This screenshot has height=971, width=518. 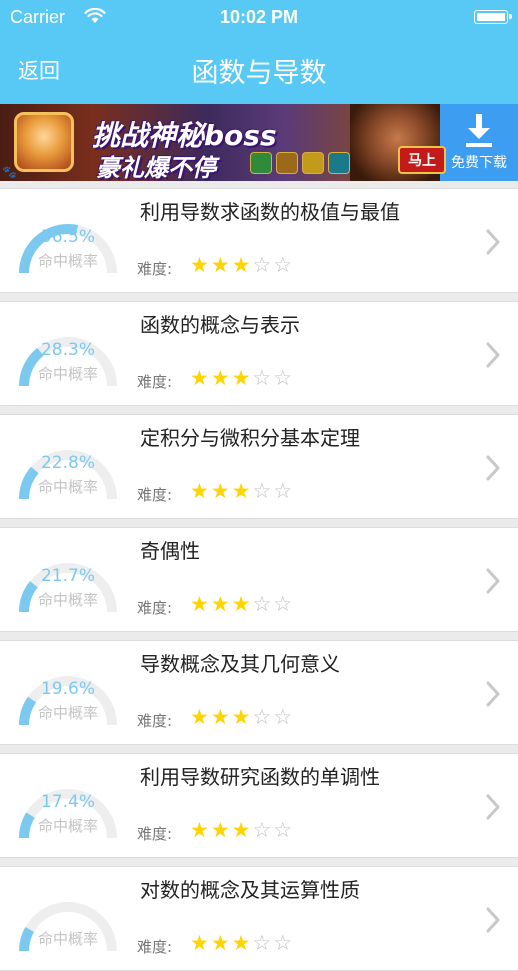 What do you see at coordinates (270, 212) in the screenshot?
I see `topic-title: 利用导数求函数的极值与最值` at bounding box center [270, 212].